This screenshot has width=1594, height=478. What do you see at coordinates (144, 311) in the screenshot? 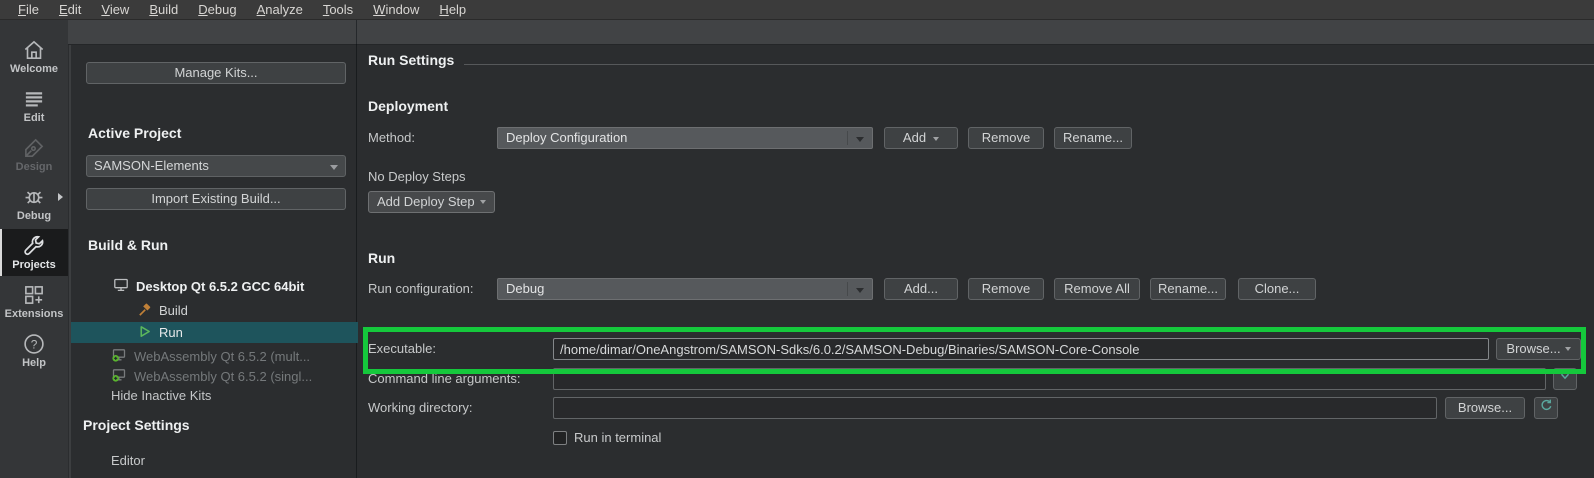
I see `hammer-icon` at bounding box center [144, 311].